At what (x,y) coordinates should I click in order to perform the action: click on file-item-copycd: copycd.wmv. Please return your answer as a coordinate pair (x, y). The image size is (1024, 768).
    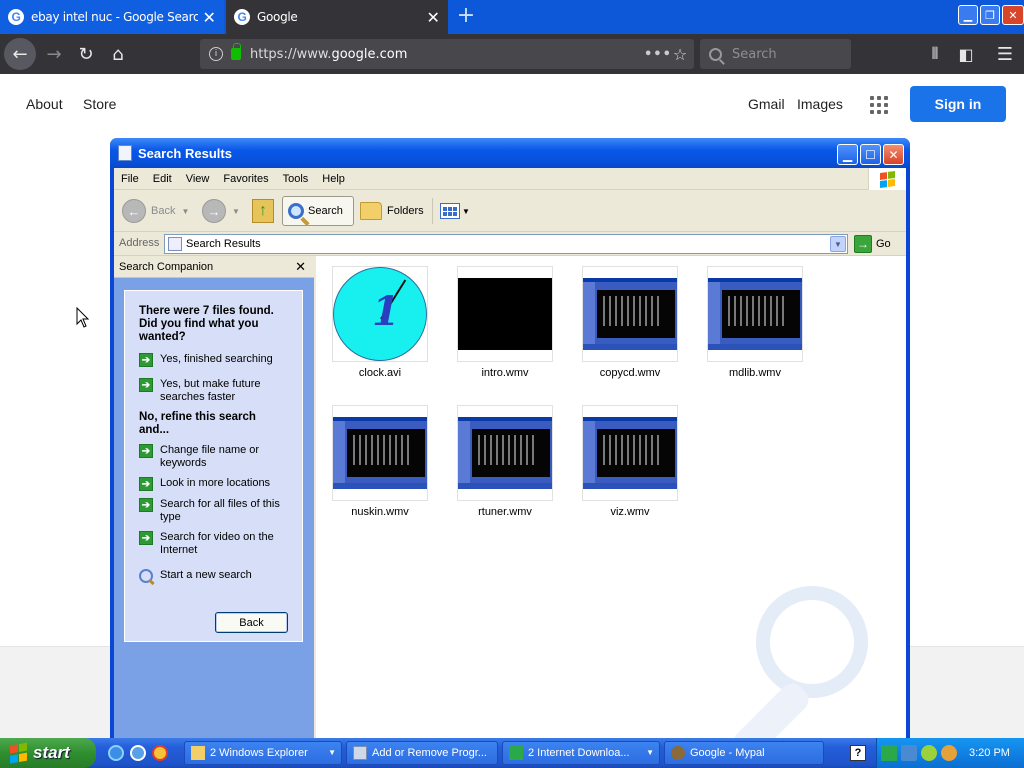
    Looking at the image, I should click on (630, 322).